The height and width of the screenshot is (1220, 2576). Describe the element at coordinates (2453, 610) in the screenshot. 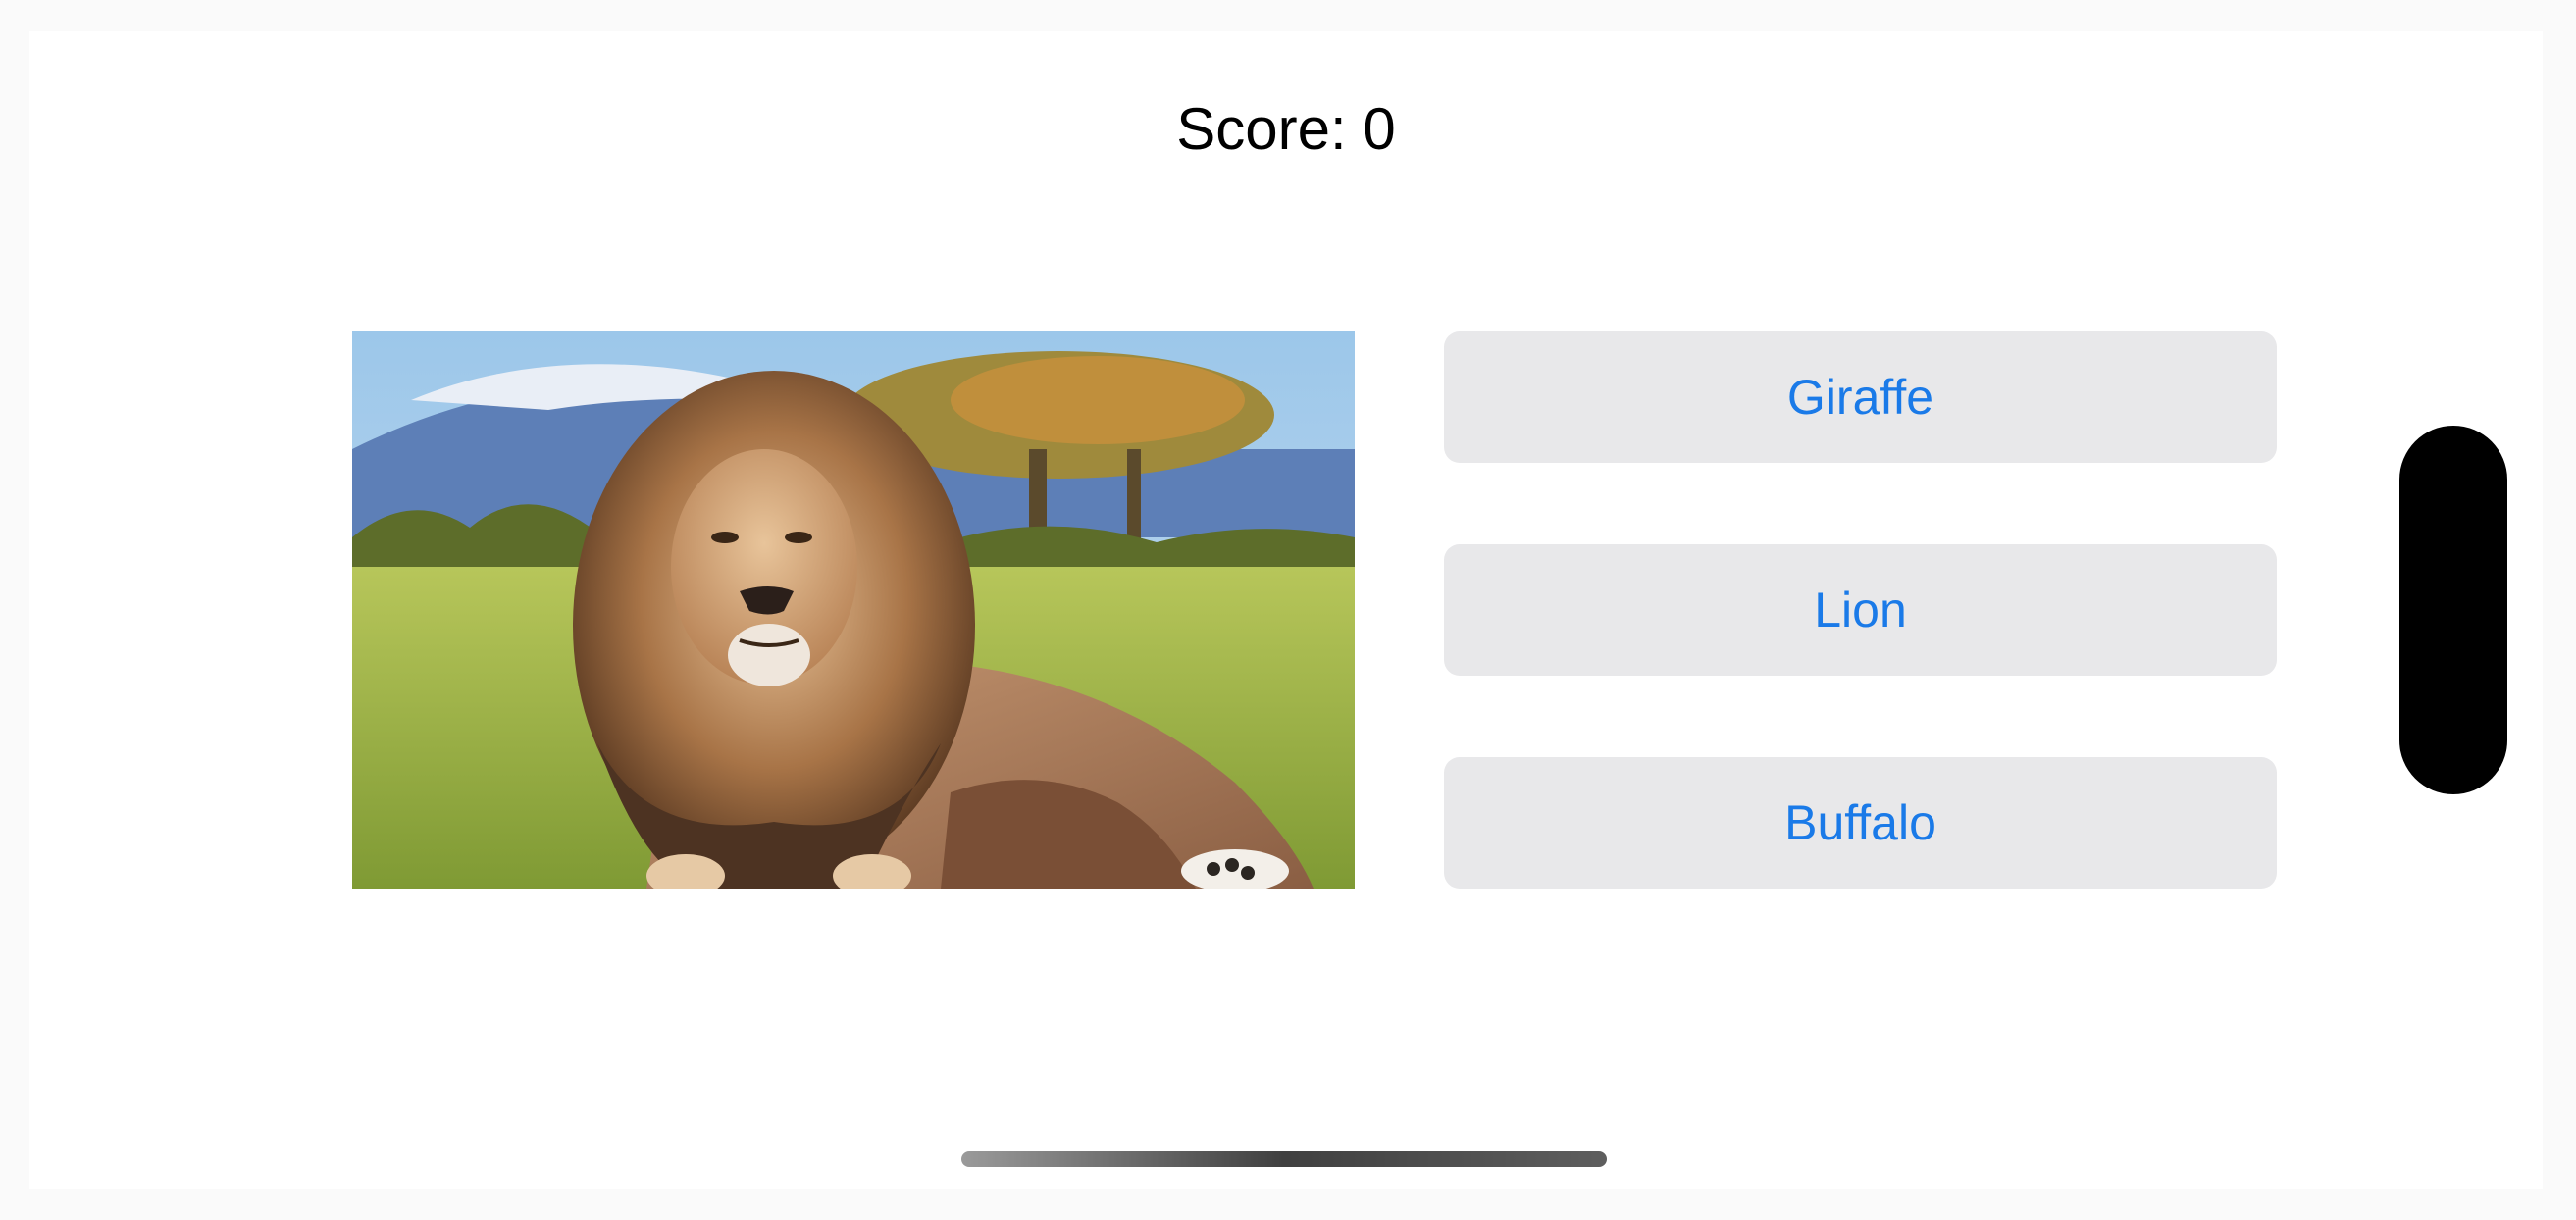

I see `side-pill-control` at that location.